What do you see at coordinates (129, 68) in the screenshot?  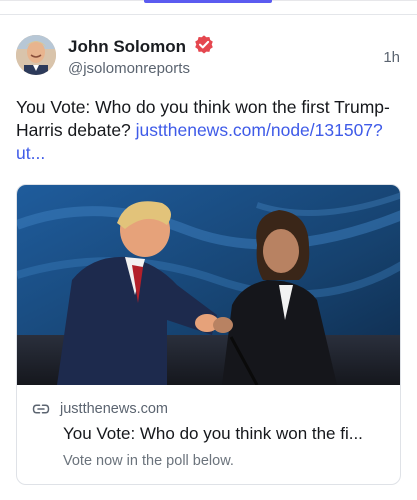 I see `author-handle: @jsolomonreports` at bounding box center [129, 68].